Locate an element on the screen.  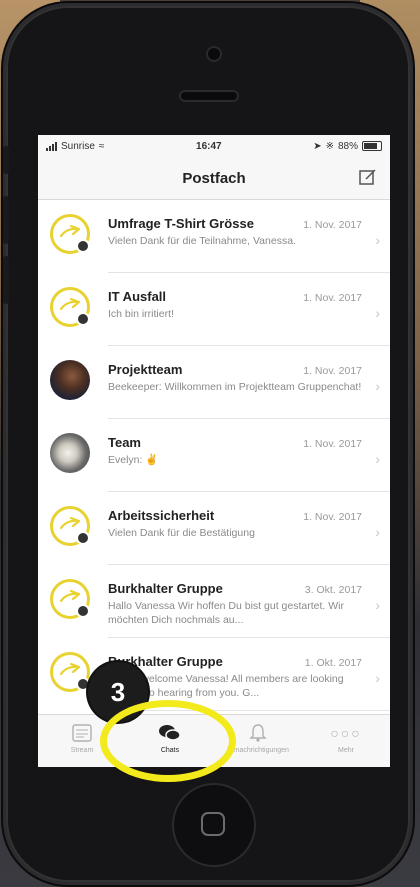
chat-name: Arbeitssicherheit is located at coordinates (161, 515).